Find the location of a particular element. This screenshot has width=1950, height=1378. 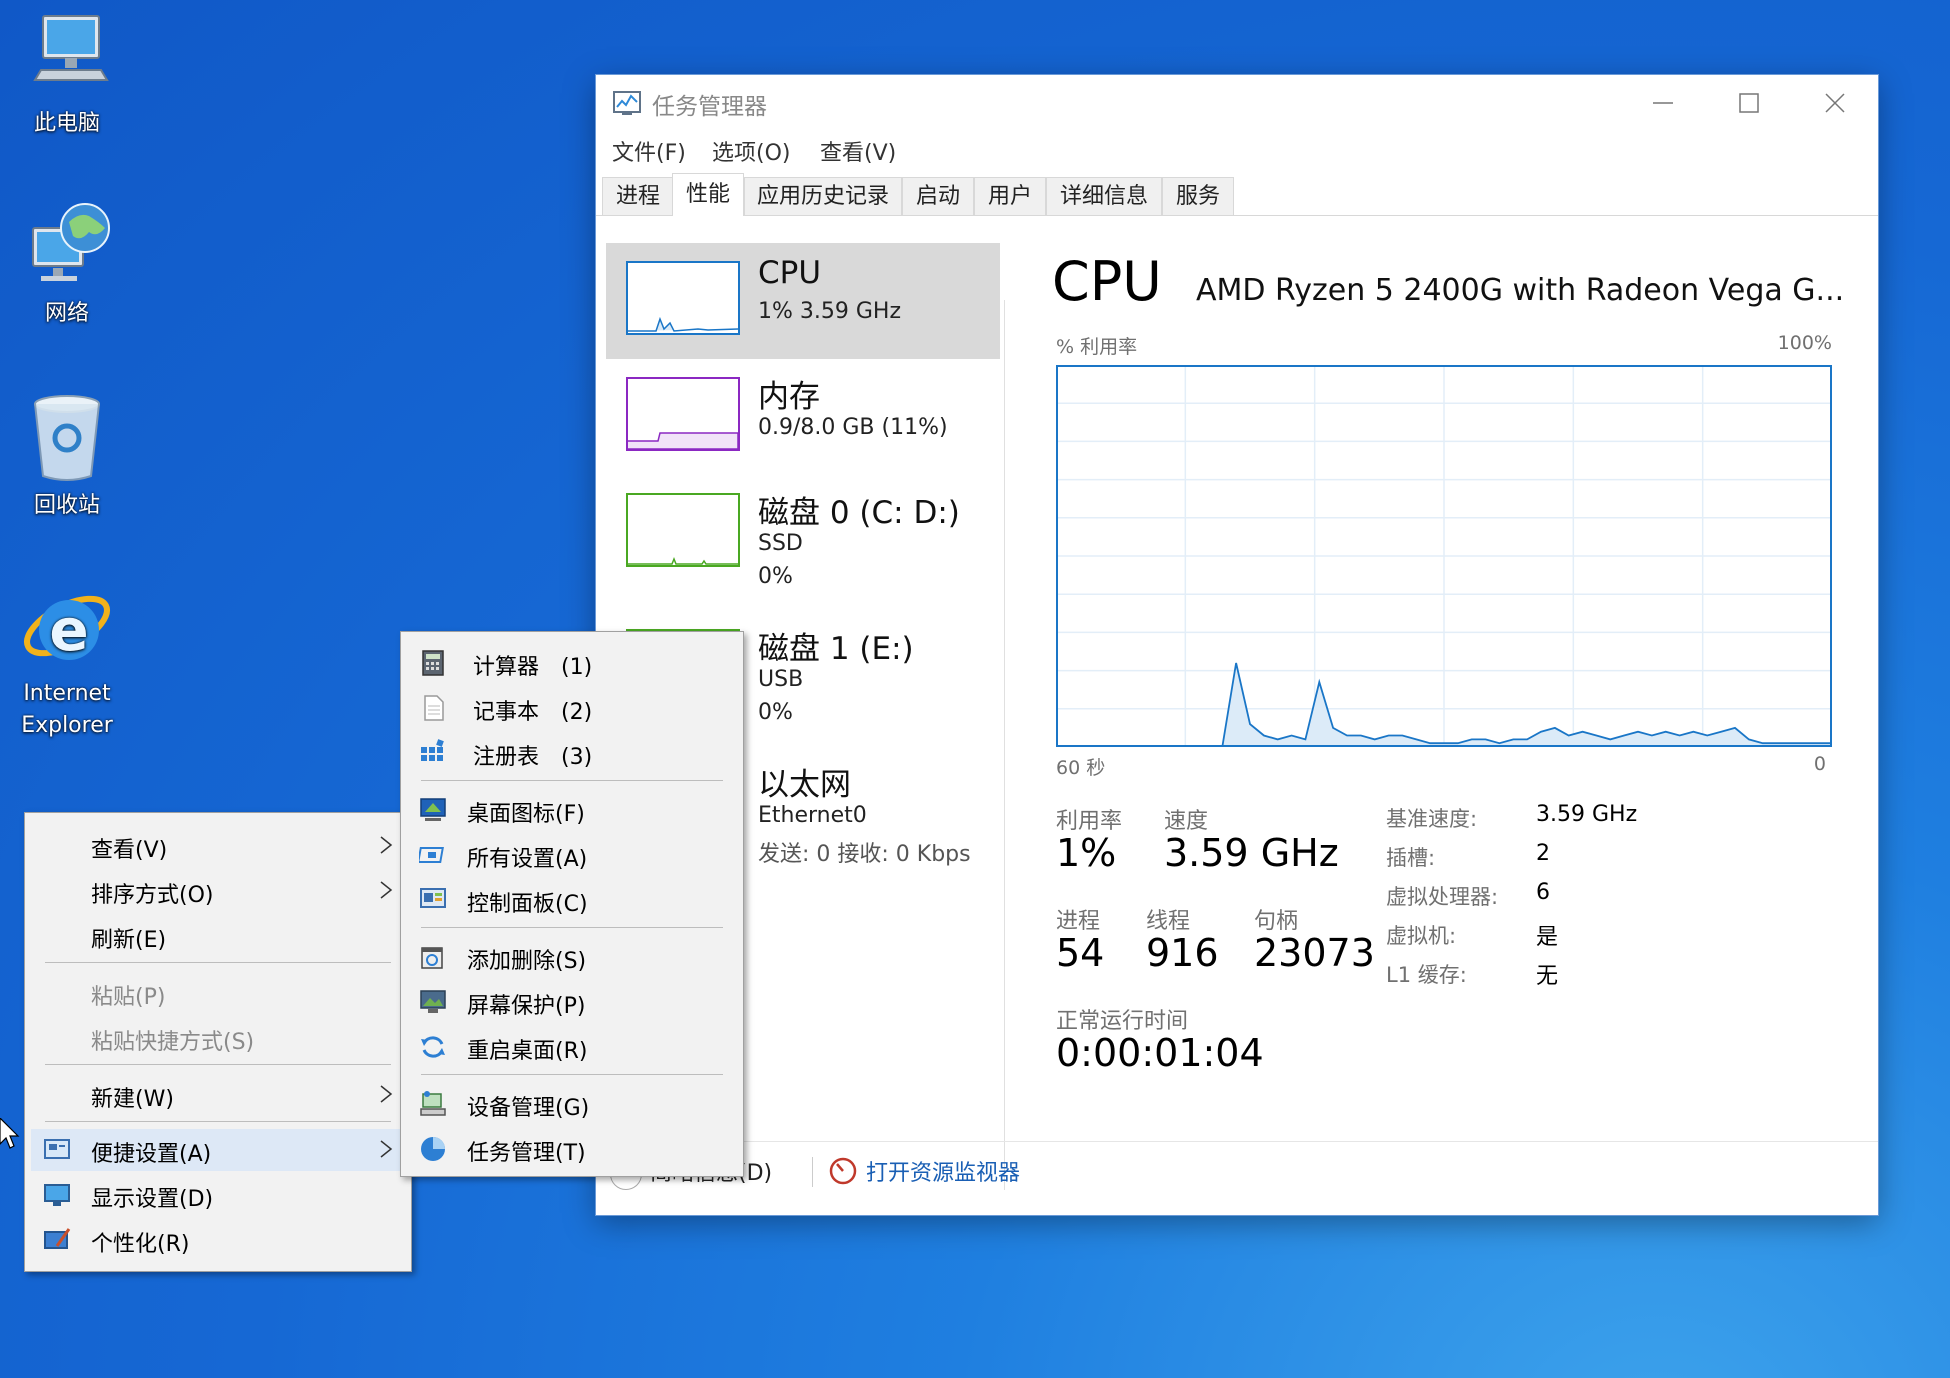

menu-item-view: 查看(V) is located at coordinates (218, 846).